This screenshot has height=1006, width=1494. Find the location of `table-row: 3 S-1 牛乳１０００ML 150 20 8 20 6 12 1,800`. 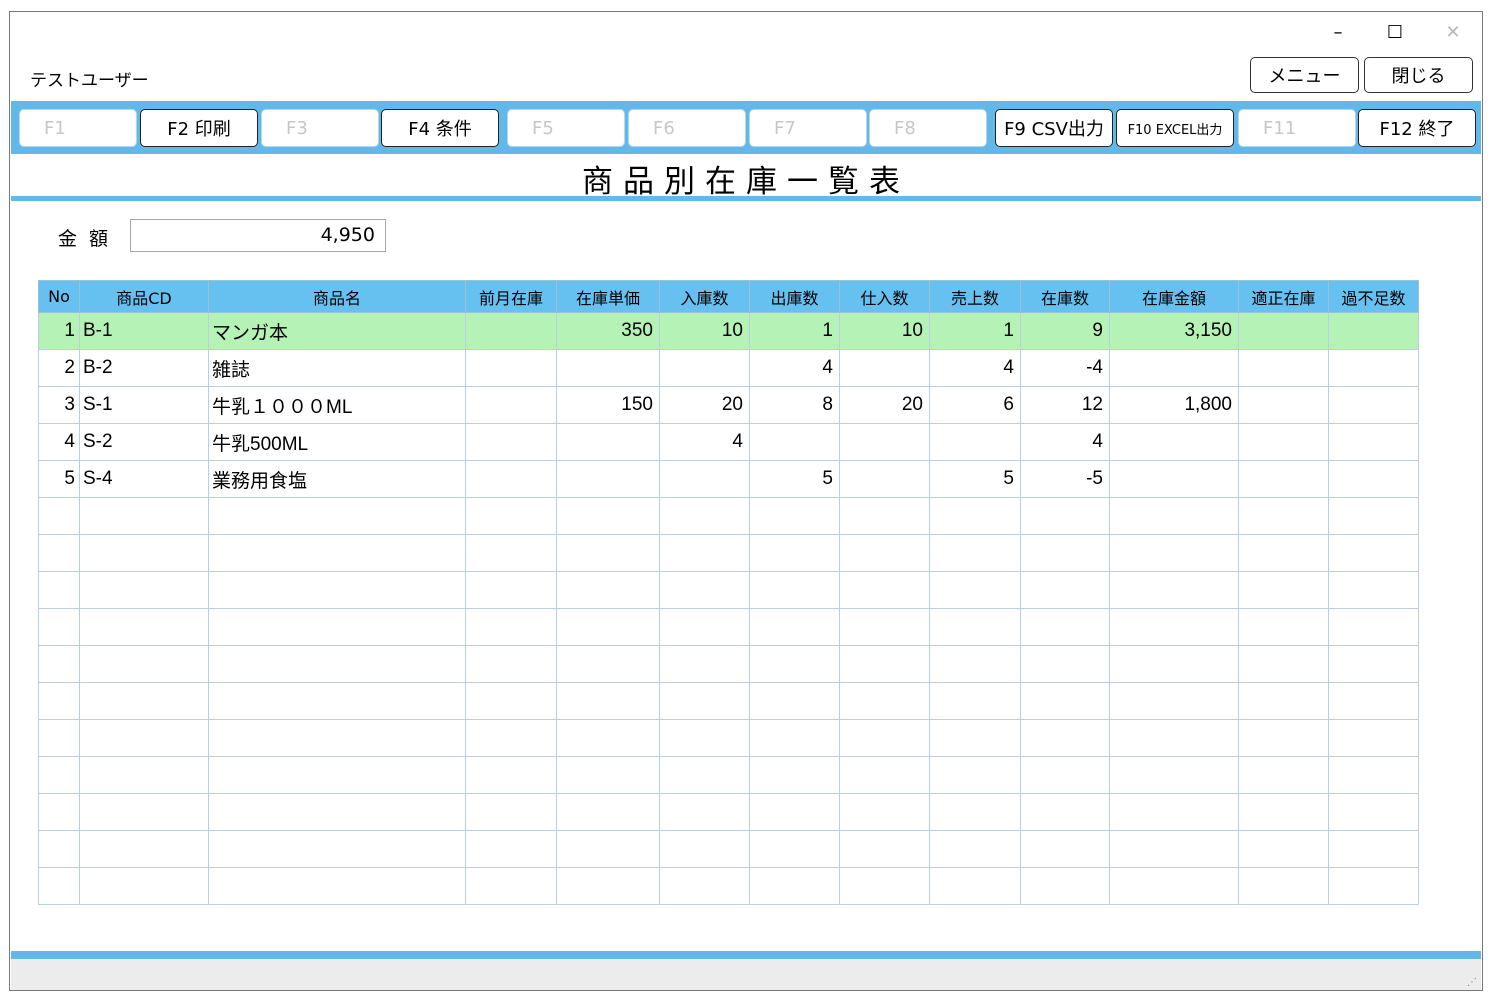

table-row: 3 S-1 牛乳１０００ML 150 20 8 20 6 12 1,800 is located at coordinates (728, 405).